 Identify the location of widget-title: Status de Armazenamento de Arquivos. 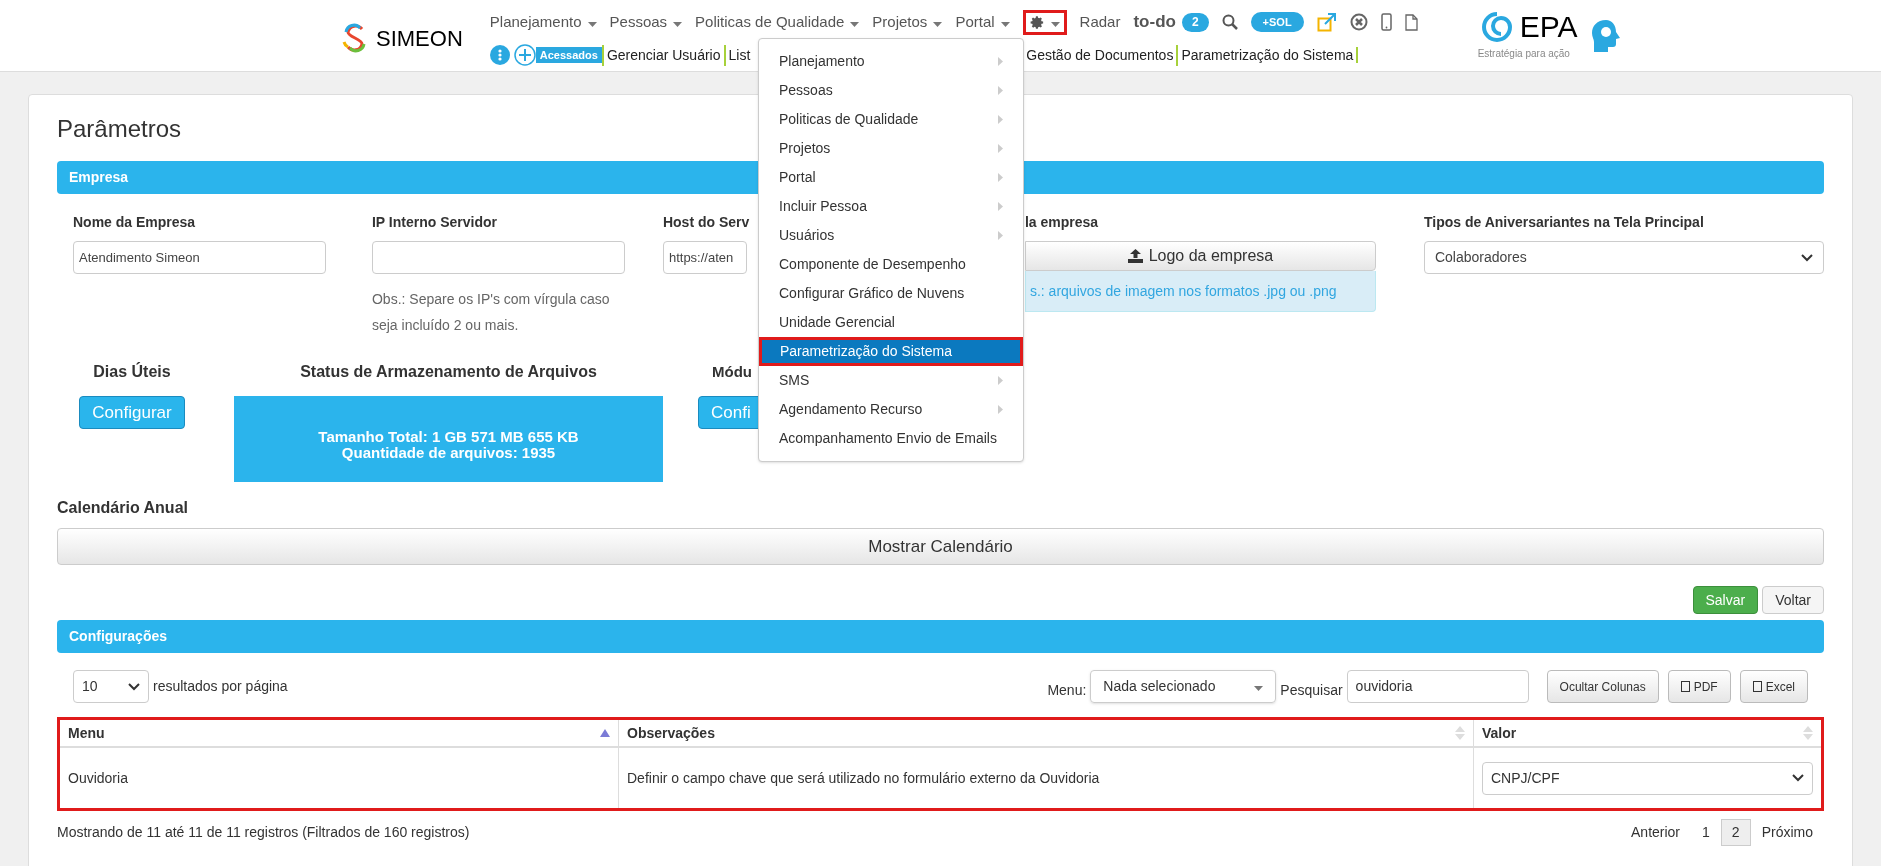
(448, 372).